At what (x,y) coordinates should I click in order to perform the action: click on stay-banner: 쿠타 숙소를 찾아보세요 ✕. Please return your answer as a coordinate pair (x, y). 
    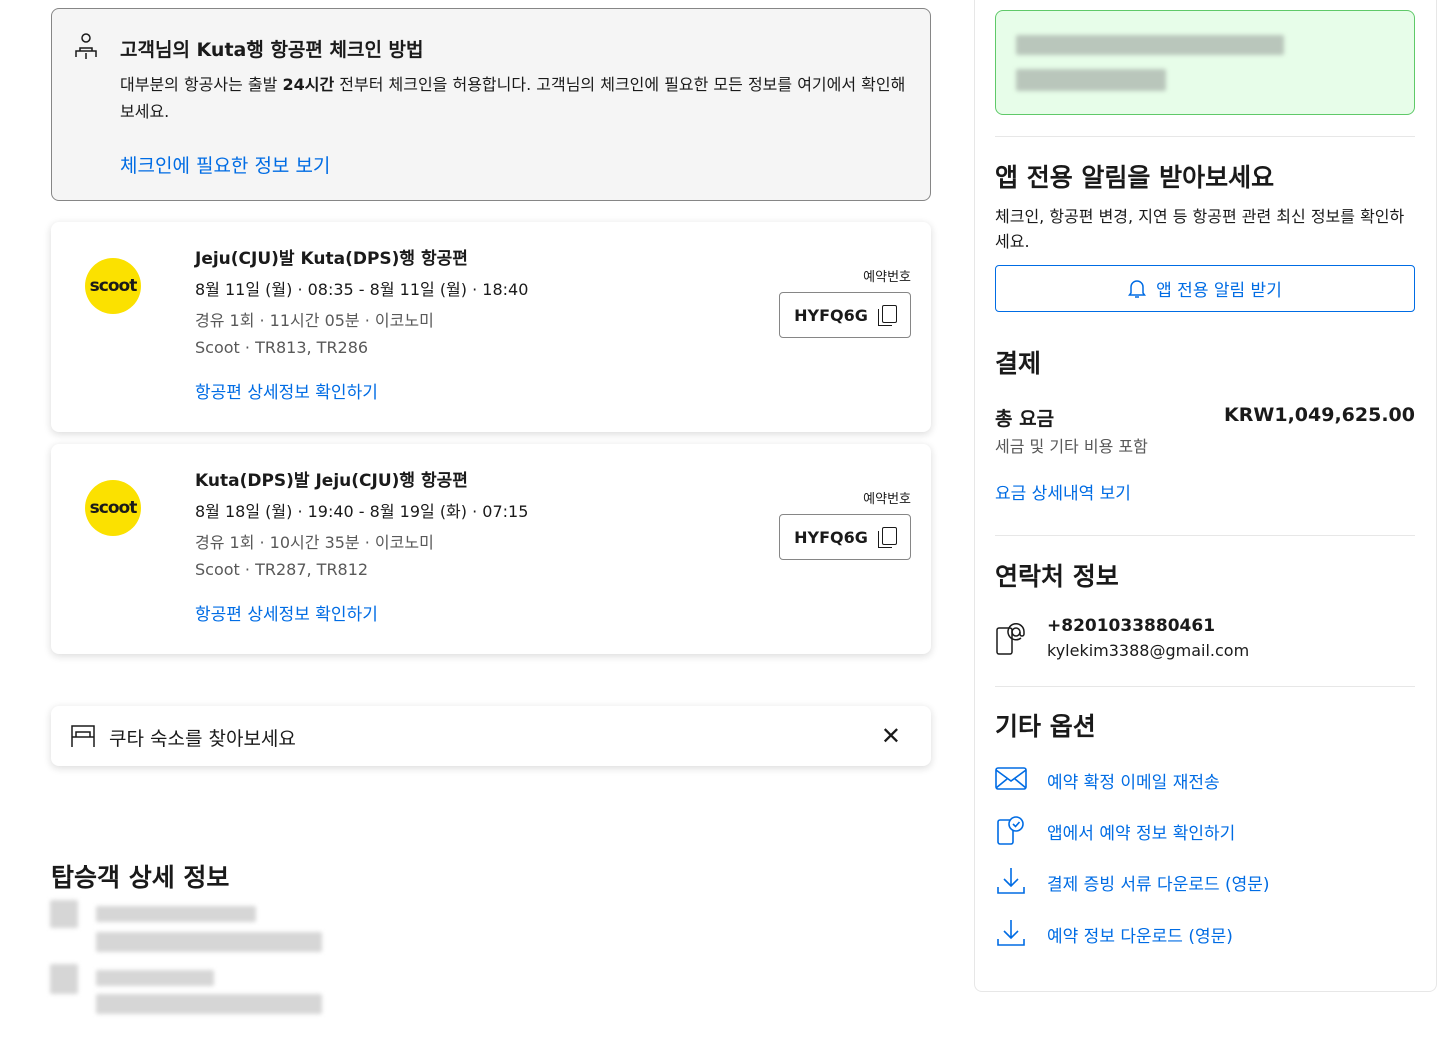
    Looking at the image, I should click on (491, 736).